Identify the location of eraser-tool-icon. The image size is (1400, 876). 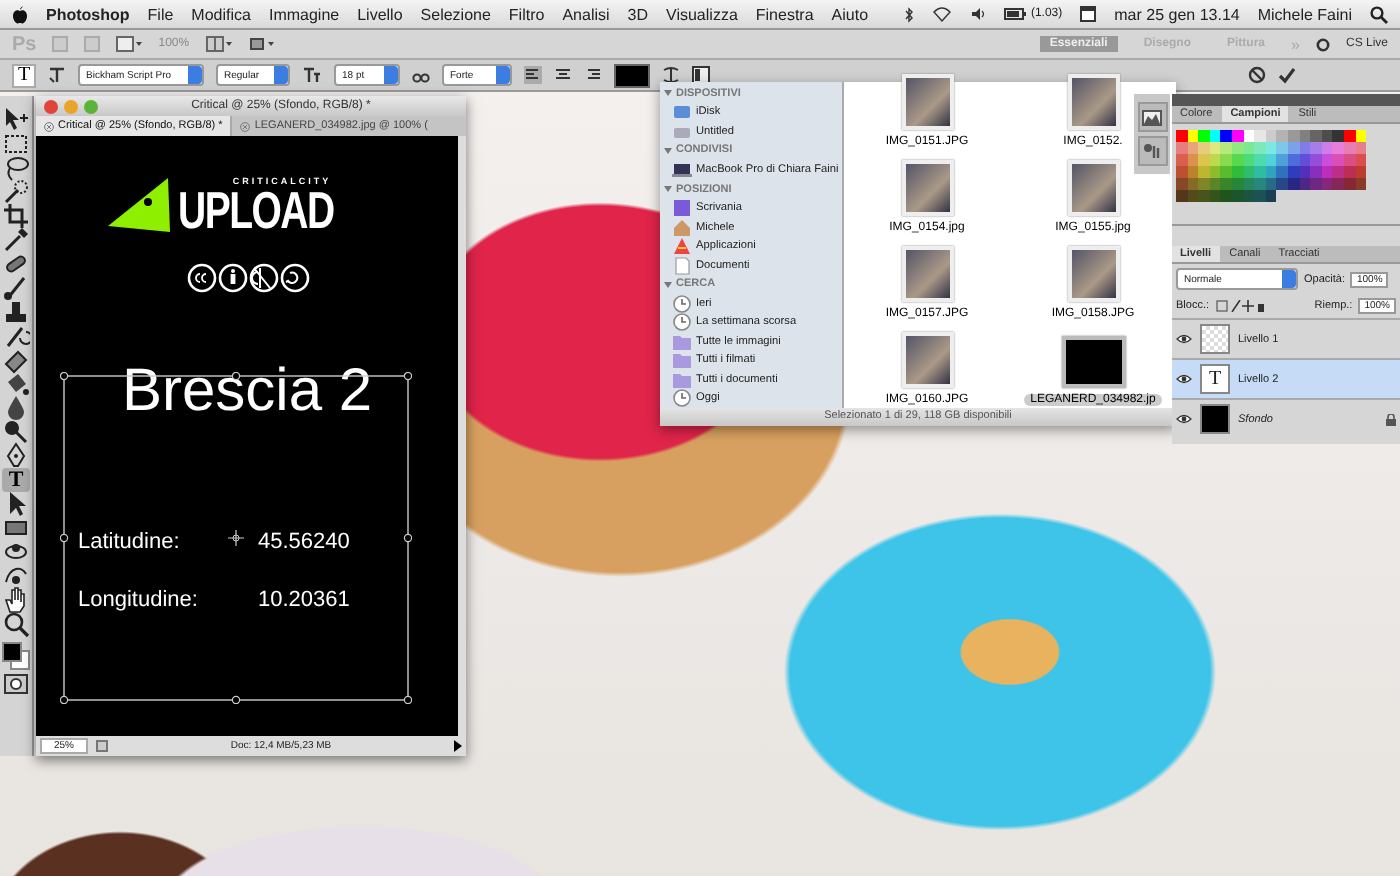
(16, 360).